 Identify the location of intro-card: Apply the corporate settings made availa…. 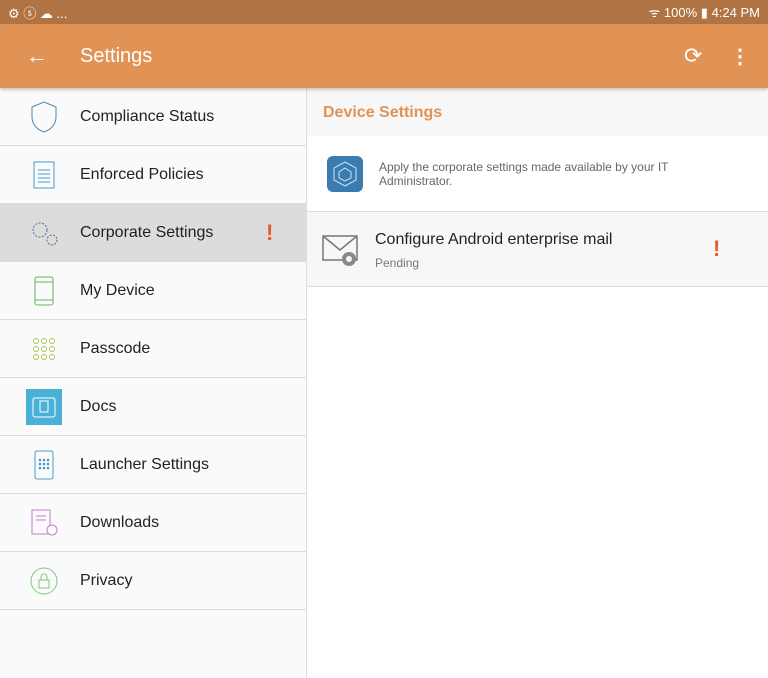
(537, 174).